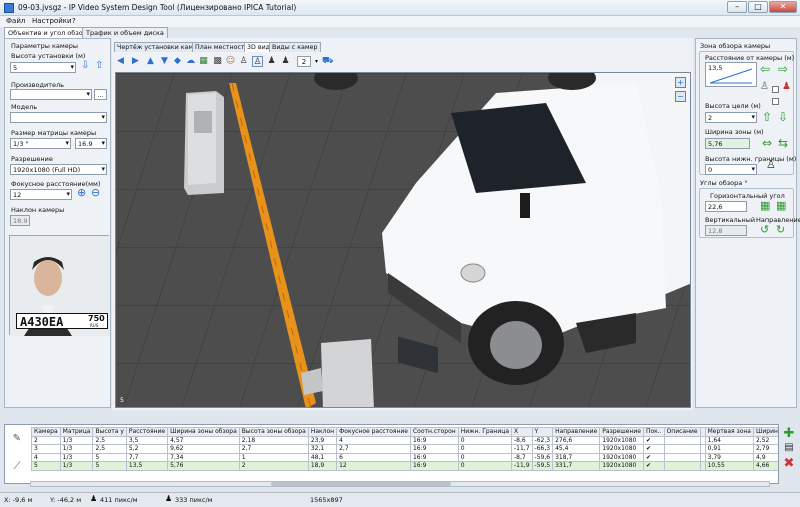 This screenshot has width=800, height=507. What do you see at coordinates (680, 96) in the screenshot?
I see `zoom-out-icon: −` at bounding box center [680, 96].